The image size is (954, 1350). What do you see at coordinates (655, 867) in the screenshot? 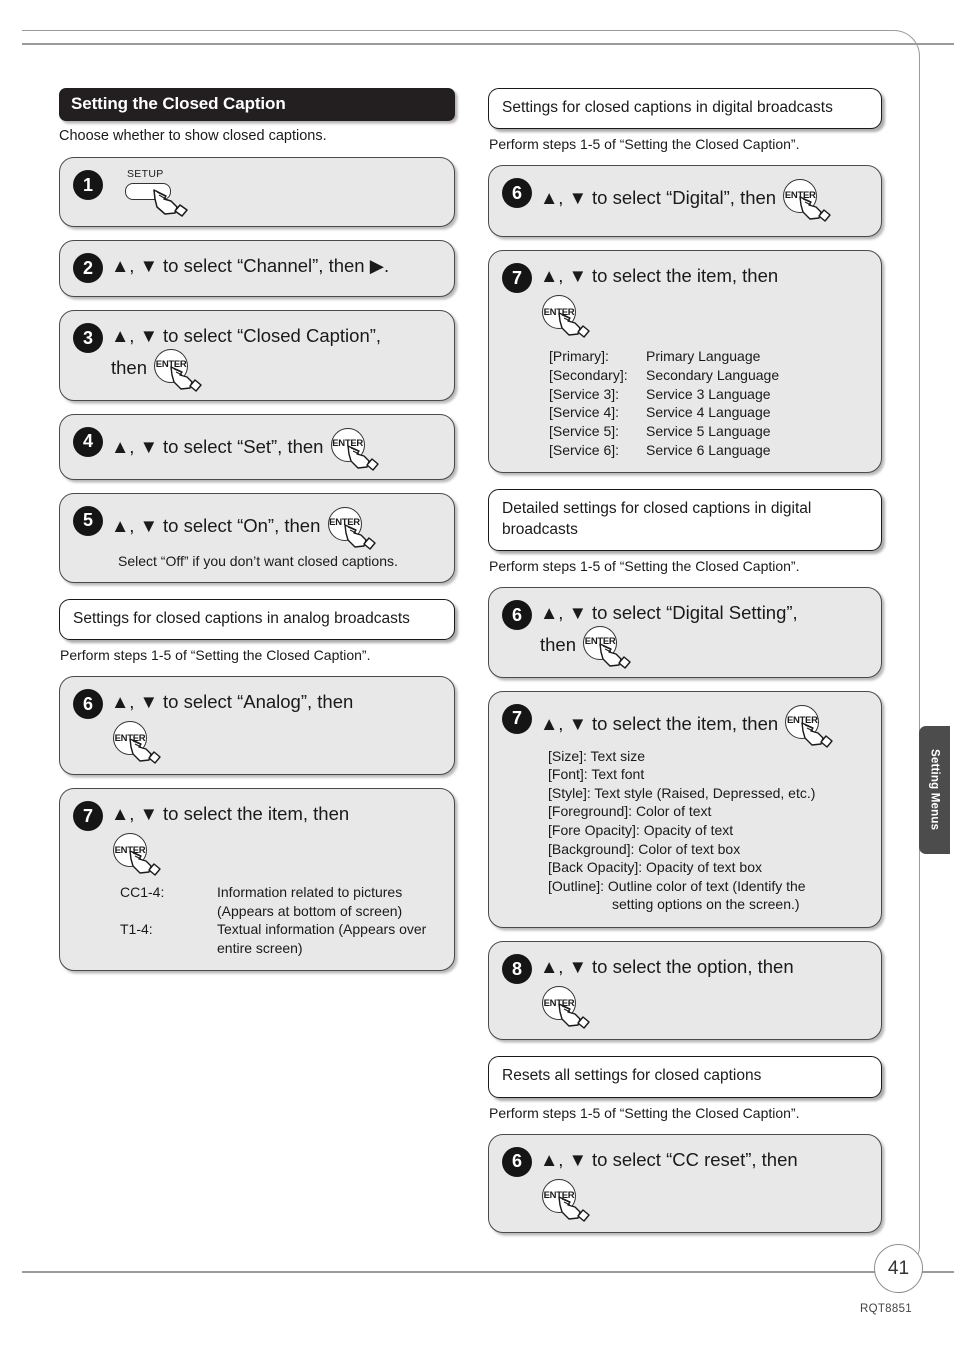
I see `list-item: [Back Opacity]: Opacity of text box` at bounding box center [655, 867].